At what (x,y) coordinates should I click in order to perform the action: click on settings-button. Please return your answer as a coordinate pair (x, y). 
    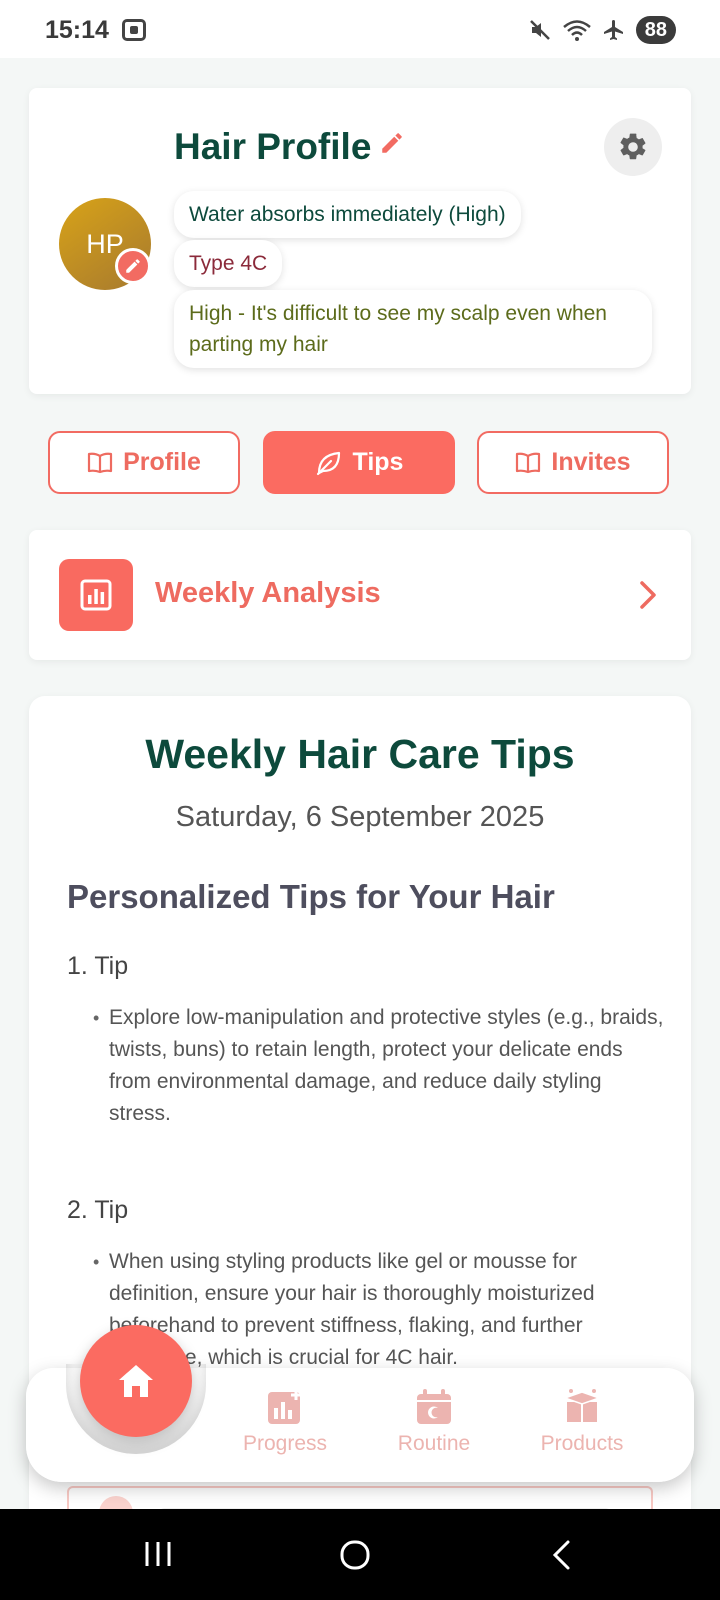
    Looking at the image, I should click on (633, 147).